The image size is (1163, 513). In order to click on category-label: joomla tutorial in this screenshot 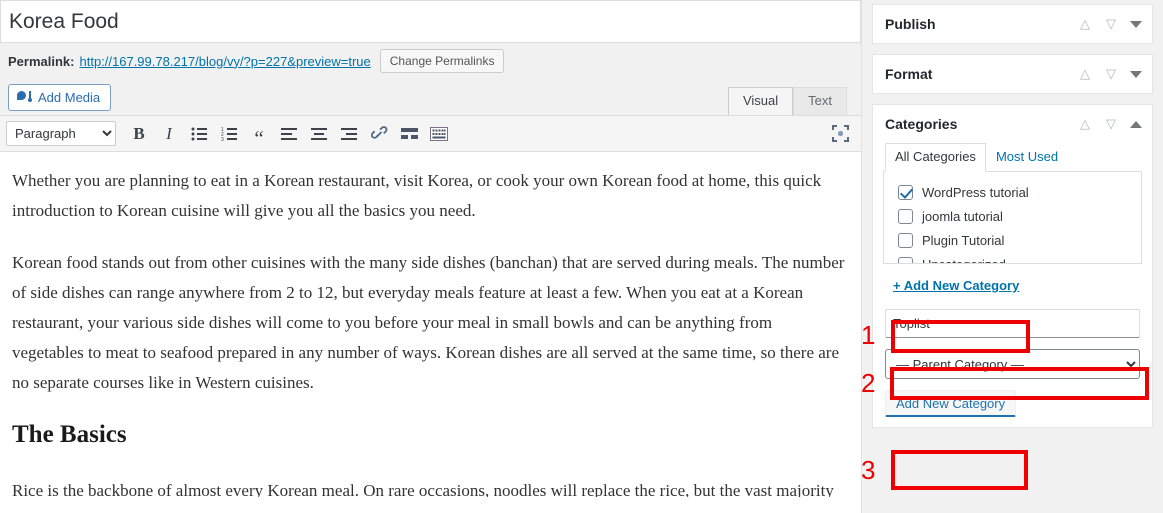, I will do `click(962, 216)`.